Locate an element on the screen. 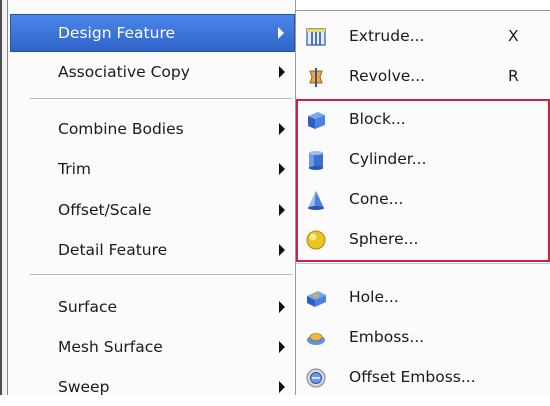 This screenshot has width=550, height=406. menu-item-label: Surface is located at coordinates (88, 307).